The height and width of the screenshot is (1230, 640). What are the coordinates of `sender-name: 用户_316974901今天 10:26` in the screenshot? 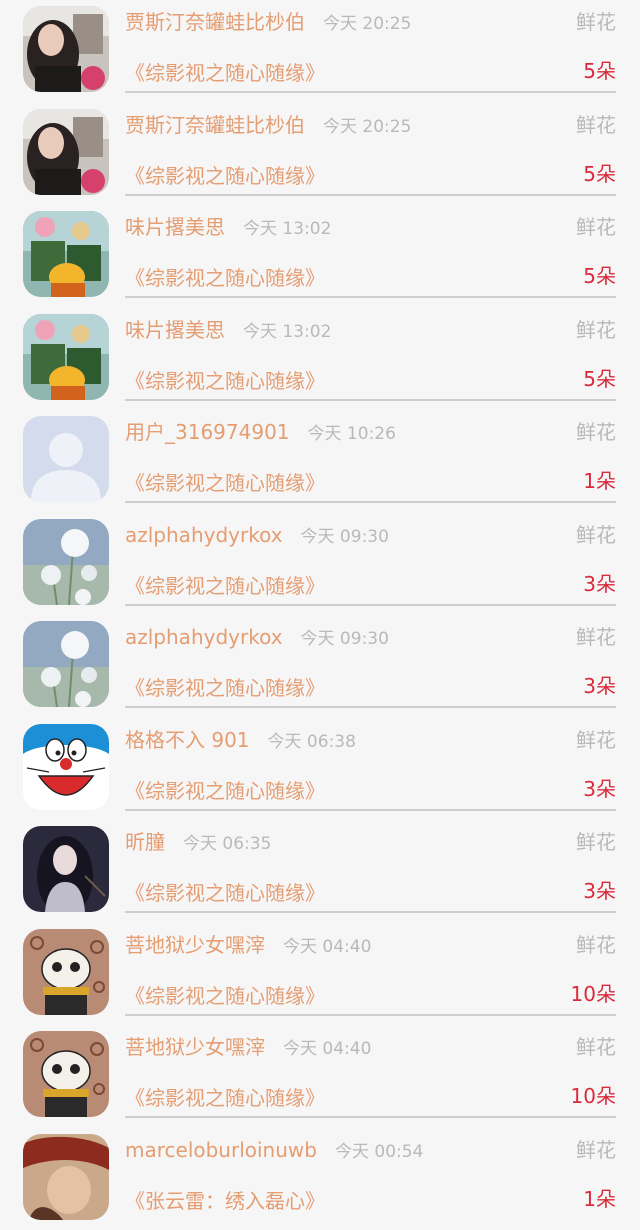 It's located at (260, 433).